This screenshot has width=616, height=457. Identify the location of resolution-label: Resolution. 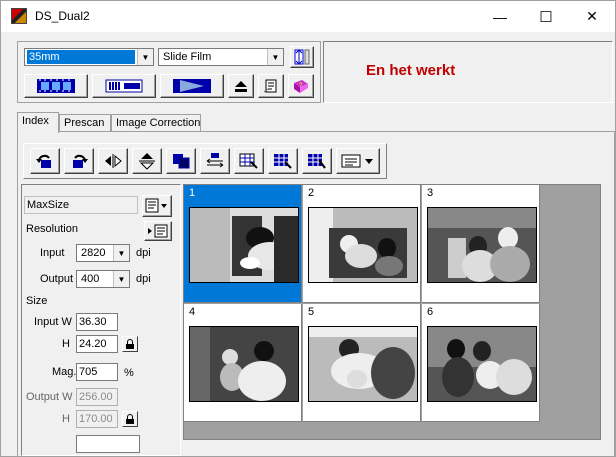
(52, 229).